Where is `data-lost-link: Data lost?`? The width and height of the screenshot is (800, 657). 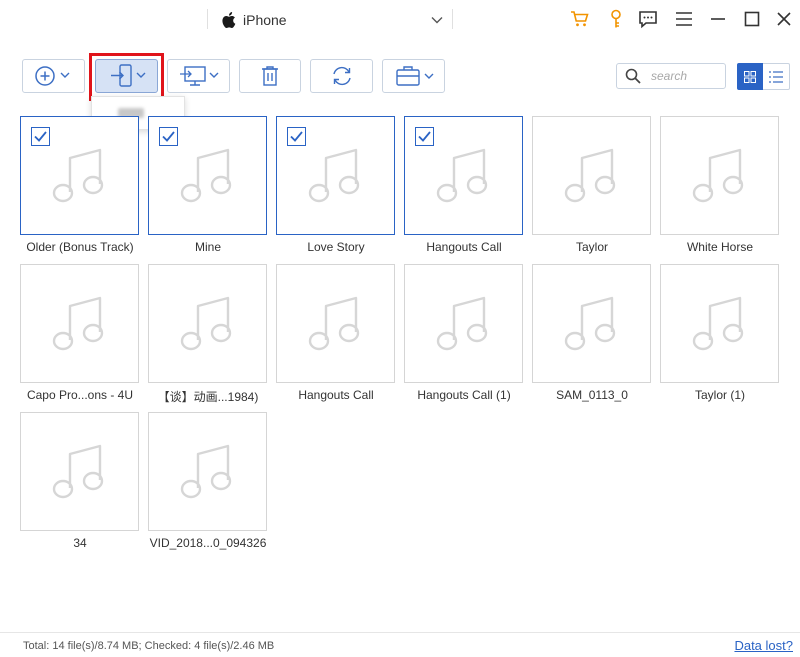 data-lost-link: Data lost? is located at coordinates (763, 645).